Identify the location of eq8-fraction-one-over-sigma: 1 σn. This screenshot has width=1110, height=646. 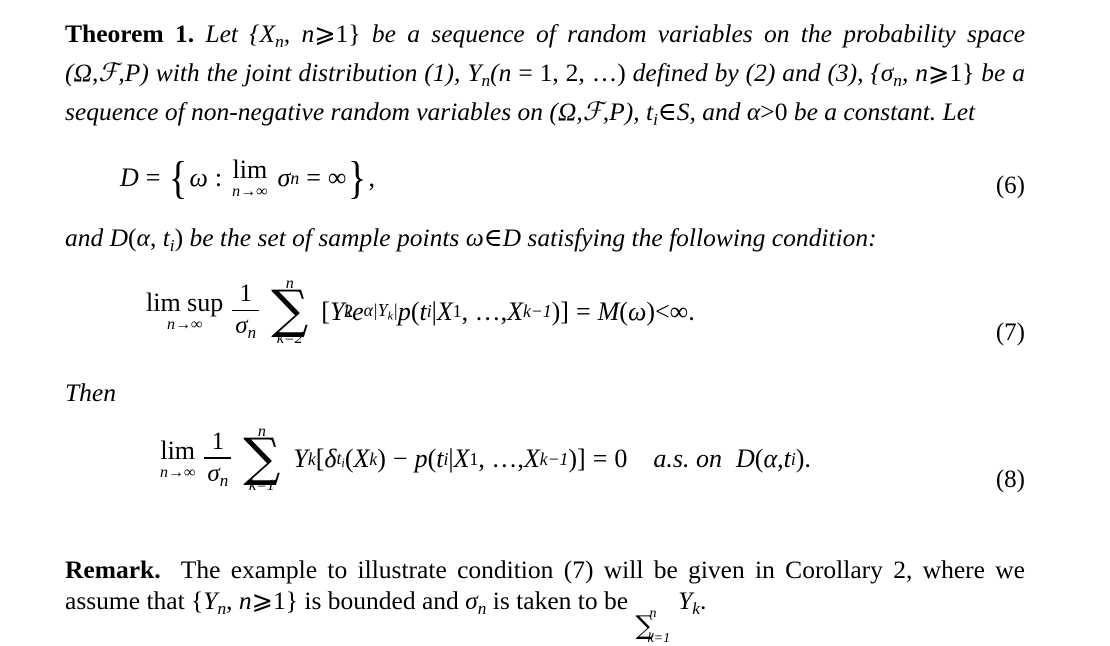
(218, 458).